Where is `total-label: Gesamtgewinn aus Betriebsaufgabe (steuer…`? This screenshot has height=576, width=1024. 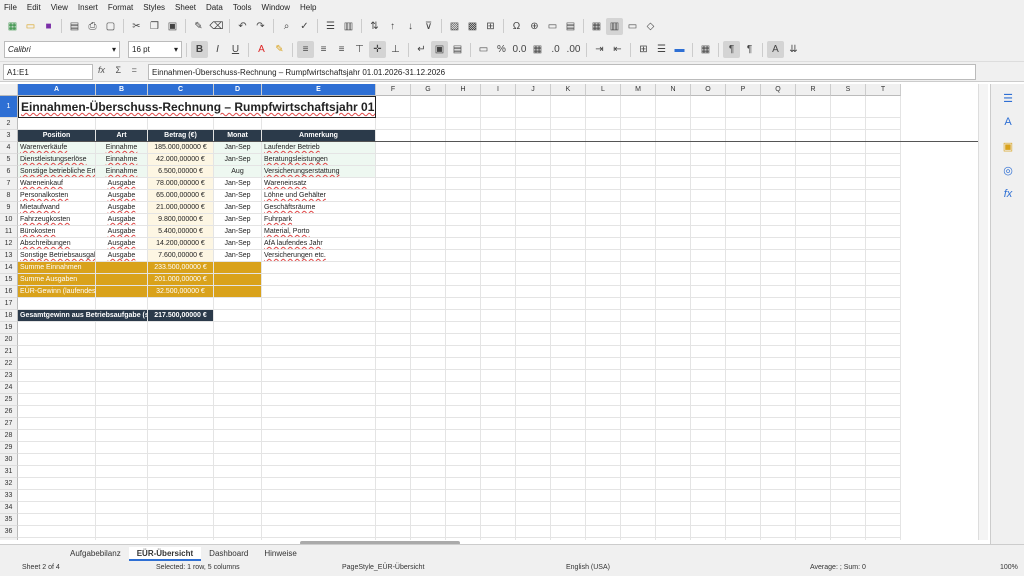 total-label: Gesamtgewinn aus Betriebsaufgabe (steuer… is located at coordinates (83, 316).